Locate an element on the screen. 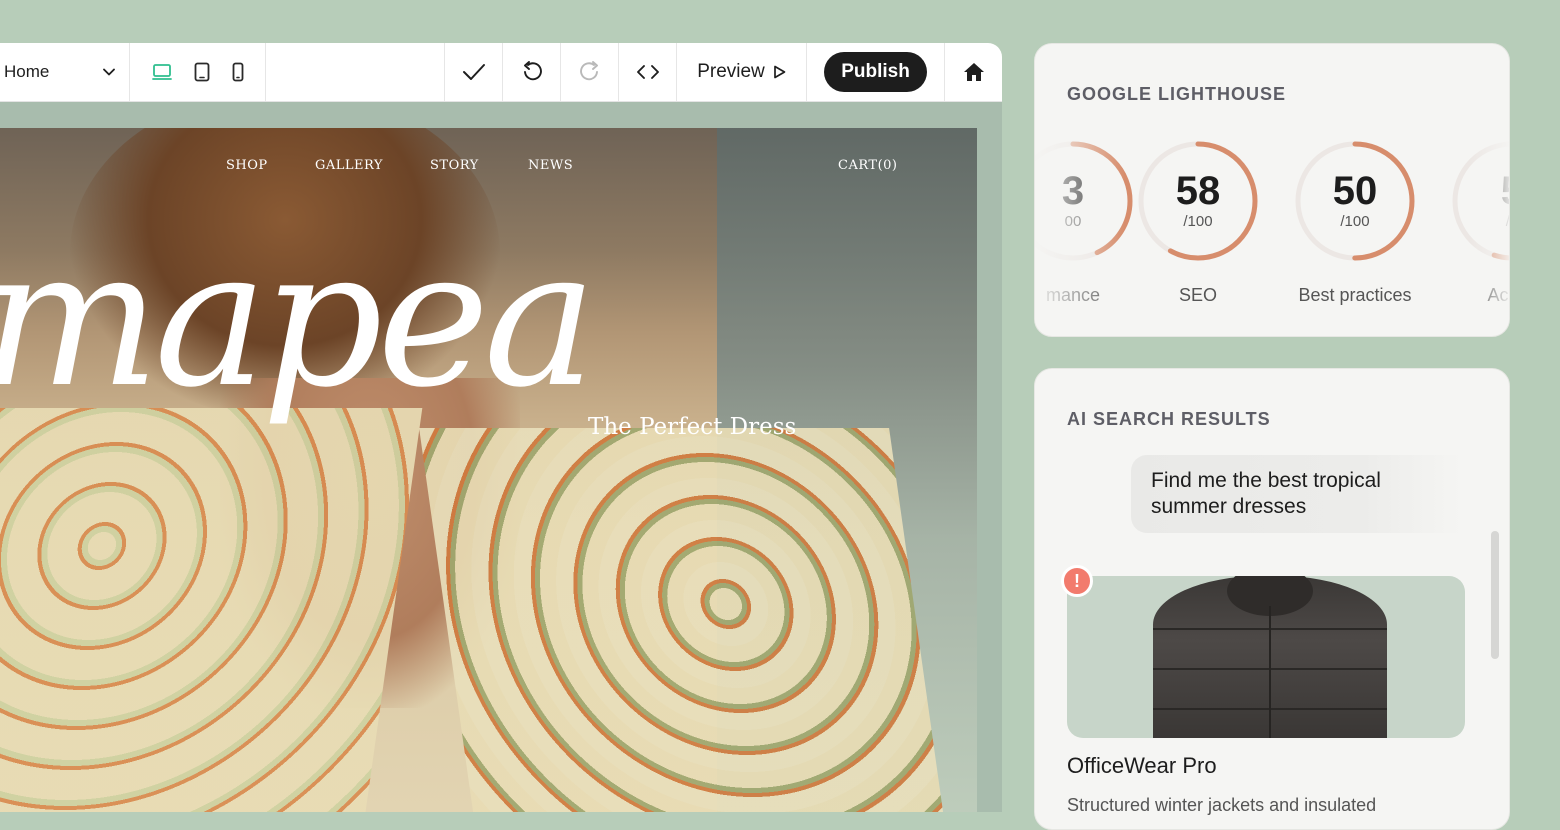 This screenshot has height=830, width=1560. chevron-down-icon is located at coordinates (109, 72).